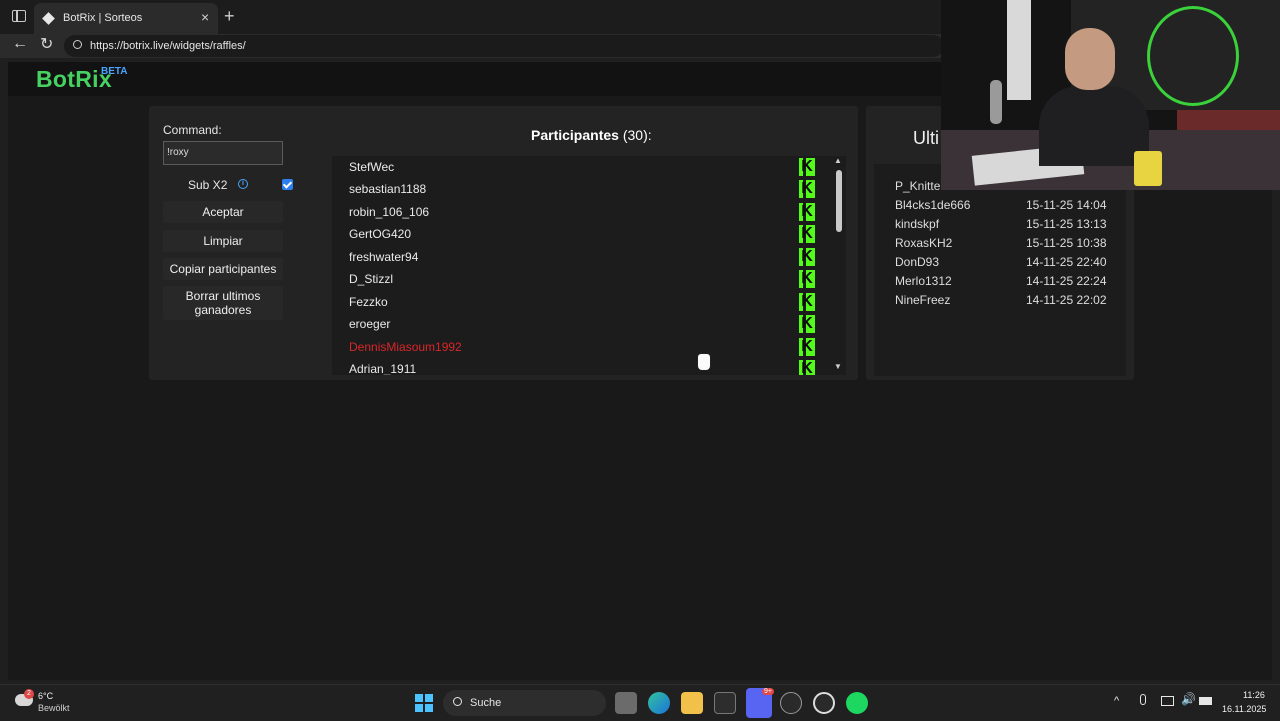 The image size is (1280, 721). I want to click on winner-row: Merlo1312 14-11-25 22:24, so click(1005, 283).